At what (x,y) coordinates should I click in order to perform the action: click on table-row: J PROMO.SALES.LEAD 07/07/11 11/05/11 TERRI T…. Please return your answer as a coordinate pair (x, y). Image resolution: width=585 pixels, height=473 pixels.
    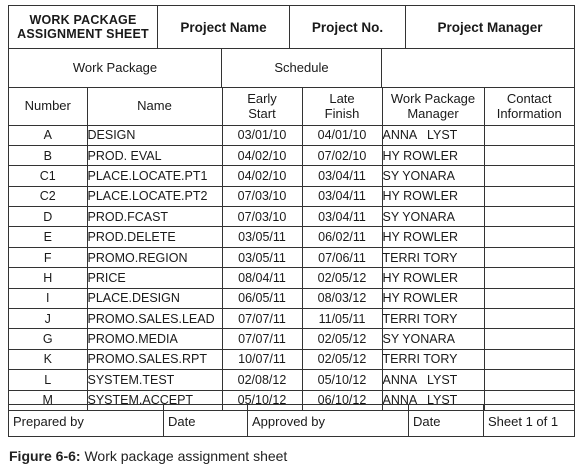
    Looking at the image, I should click on (291, 319).